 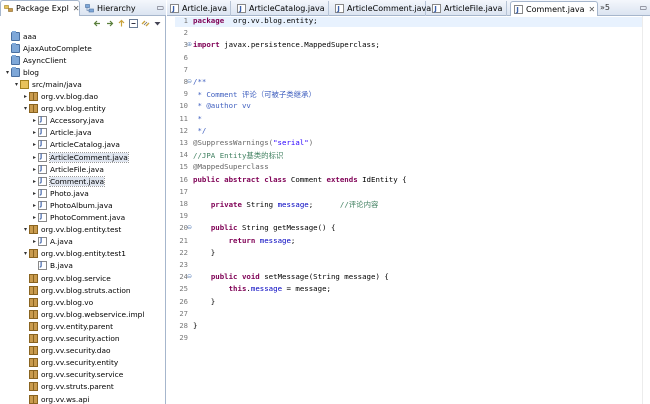 I want to click on tree-item: ▸ Article.java, so click(x=46, y=133).